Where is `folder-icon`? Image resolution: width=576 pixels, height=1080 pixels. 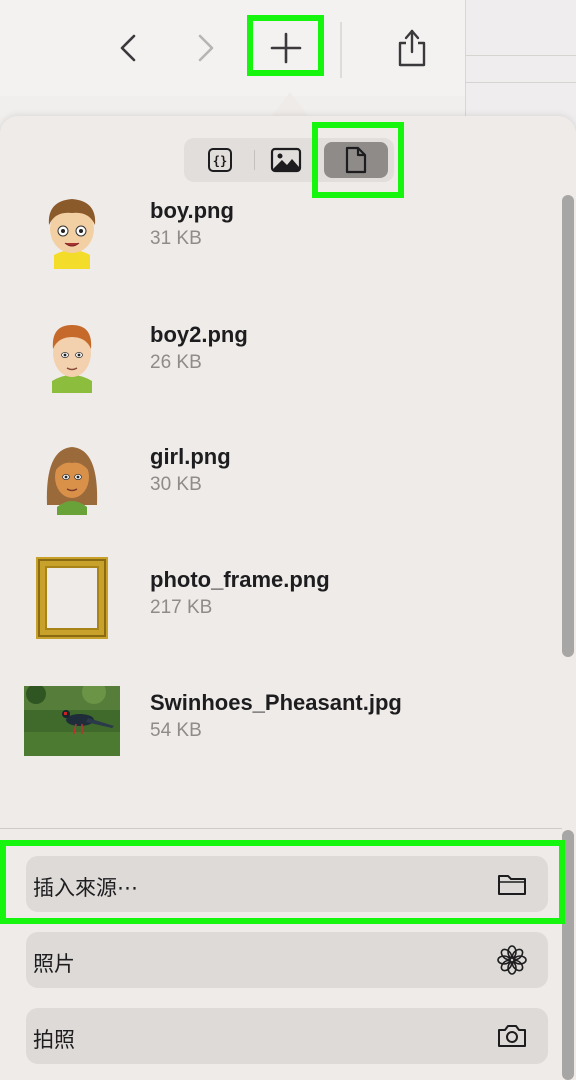
folder-icon is located at coordinates (512, 884).